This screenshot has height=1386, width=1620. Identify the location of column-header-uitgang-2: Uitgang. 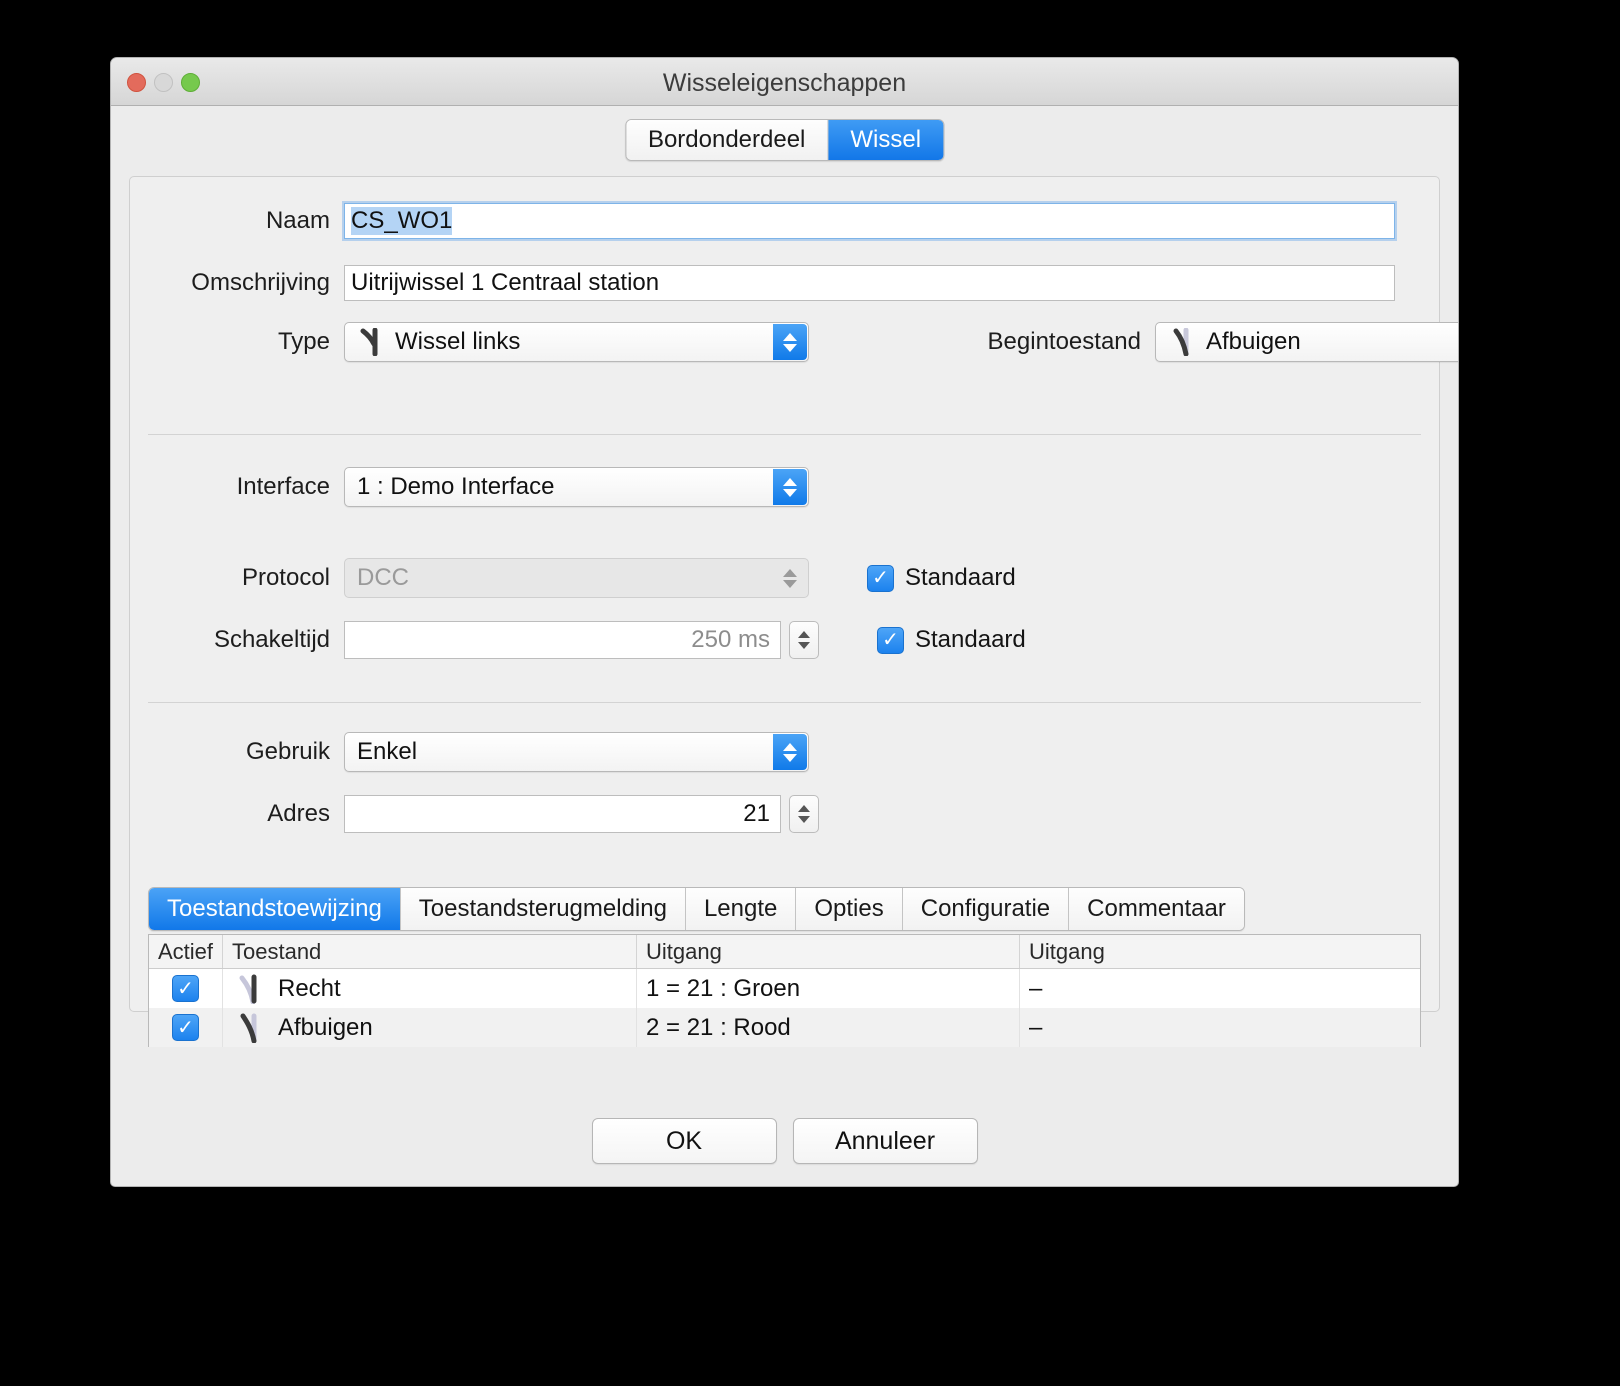
(1220, 951).